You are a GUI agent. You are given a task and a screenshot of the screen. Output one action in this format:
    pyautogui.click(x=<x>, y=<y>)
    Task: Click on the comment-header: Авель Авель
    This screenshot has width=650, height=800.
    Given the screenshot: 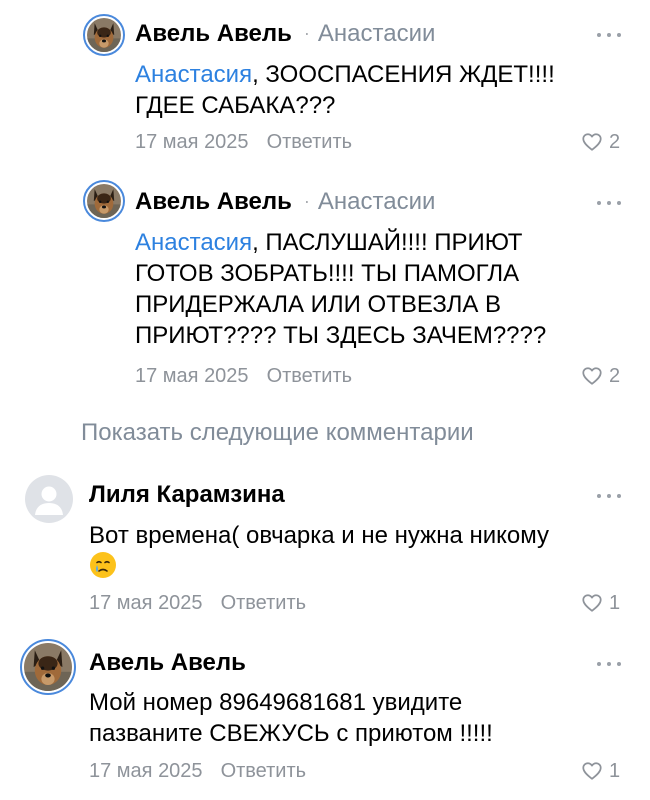 What is the action you would take?
    pyautogui.click(x=167, y=663)
    